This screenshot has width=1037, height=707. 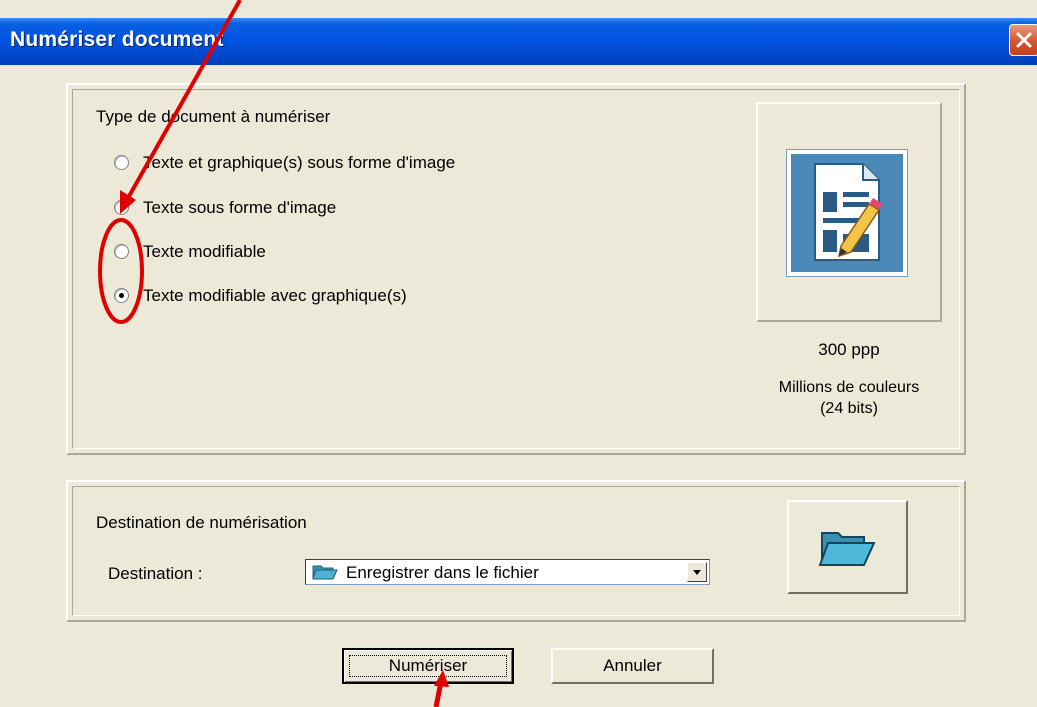 What do you see at coordinates (849, 349) in the screenshot?
I see `resolution-text: 300 ppp` at bounding box center [849, 349].